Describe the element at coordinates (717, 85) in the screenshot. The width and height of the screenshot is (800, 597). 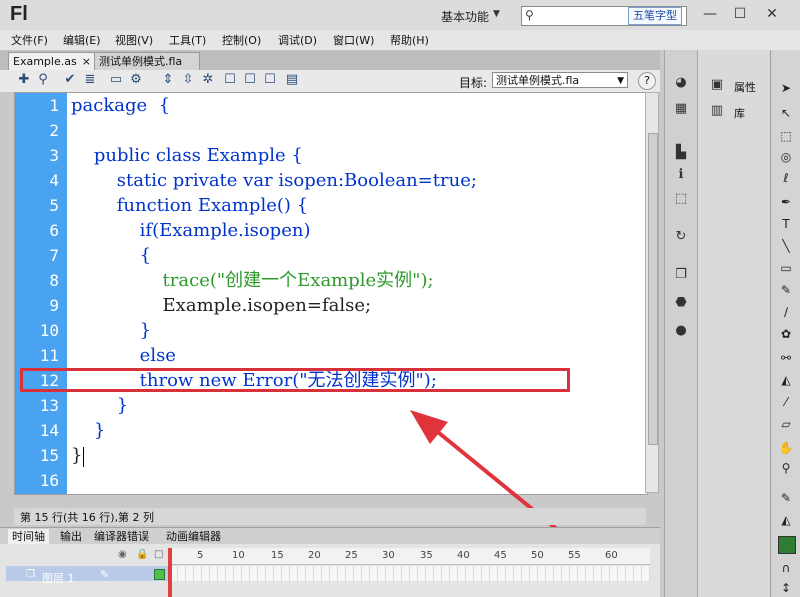
I see `properties-icon: ▣` at that location.